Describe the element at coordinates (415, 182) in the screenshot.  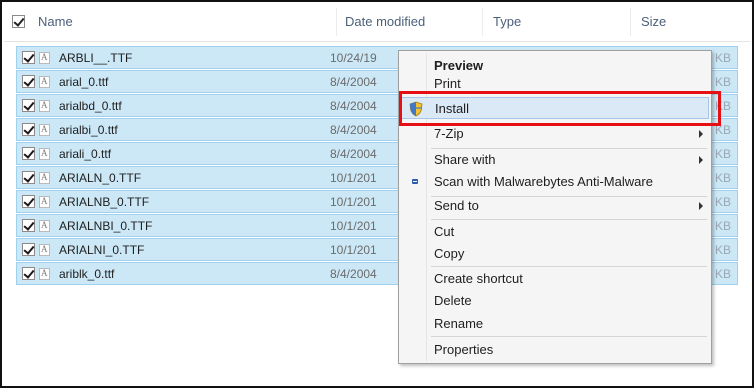
I see `malwarebytes-icon` at that location.